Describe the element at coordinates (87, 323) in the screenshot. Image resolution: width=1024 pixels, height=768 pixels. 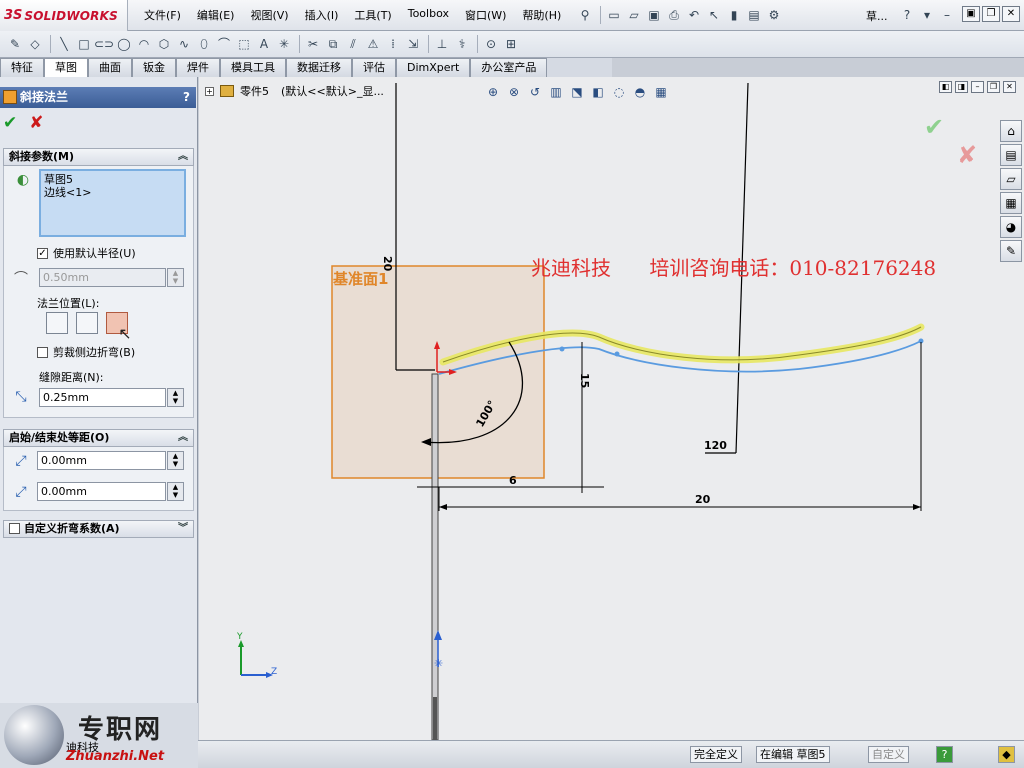
I see `material-outside-button` at that location.